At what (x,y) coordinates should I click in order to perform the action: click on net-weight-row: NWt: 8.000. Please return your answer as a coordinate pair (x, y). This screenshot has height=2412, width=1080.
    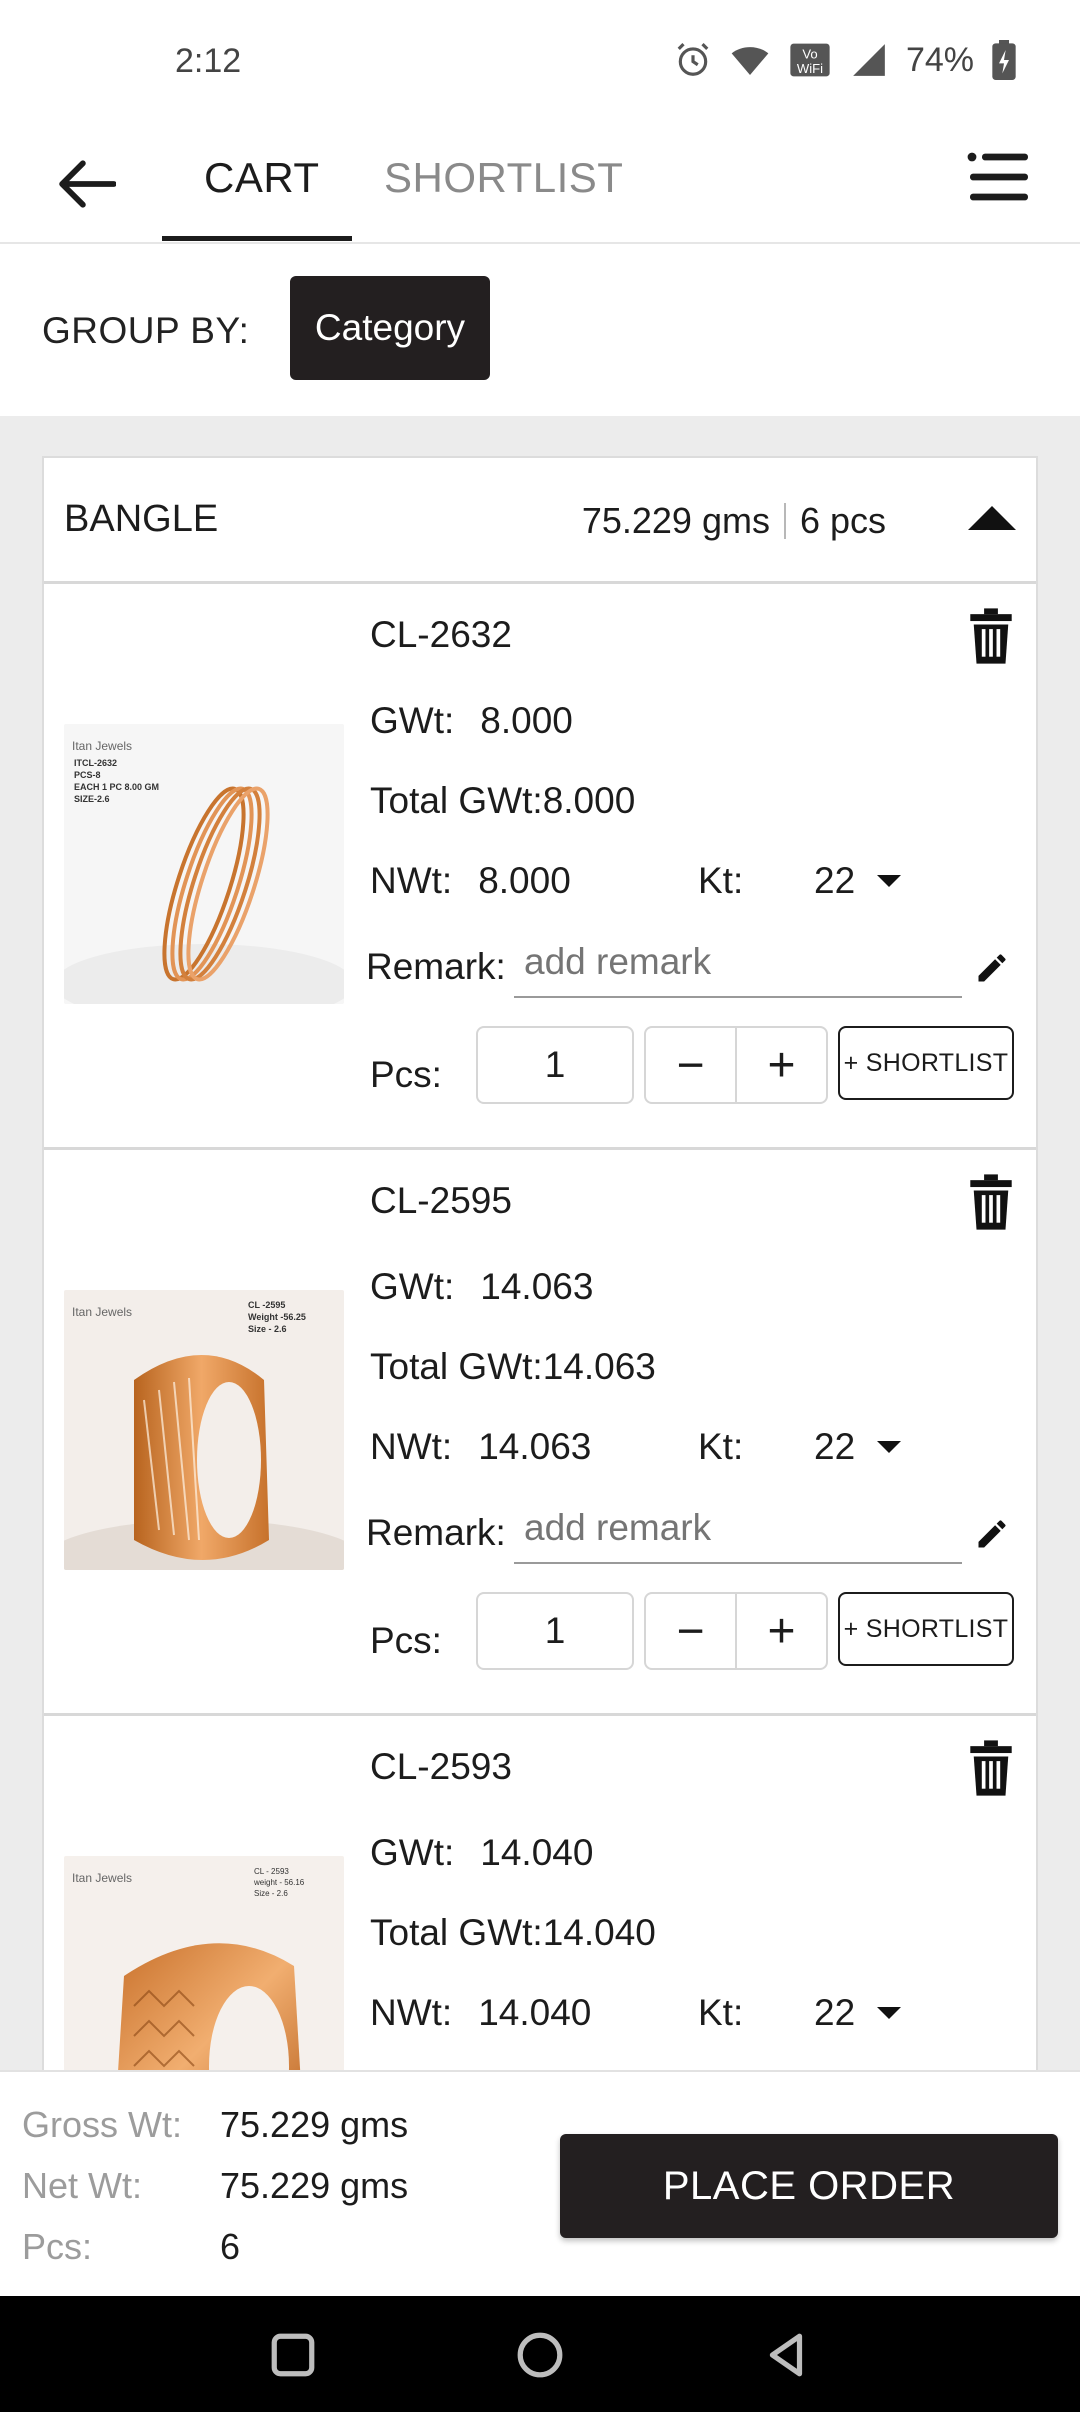
    Looking at the image, I should click on (470, 881).